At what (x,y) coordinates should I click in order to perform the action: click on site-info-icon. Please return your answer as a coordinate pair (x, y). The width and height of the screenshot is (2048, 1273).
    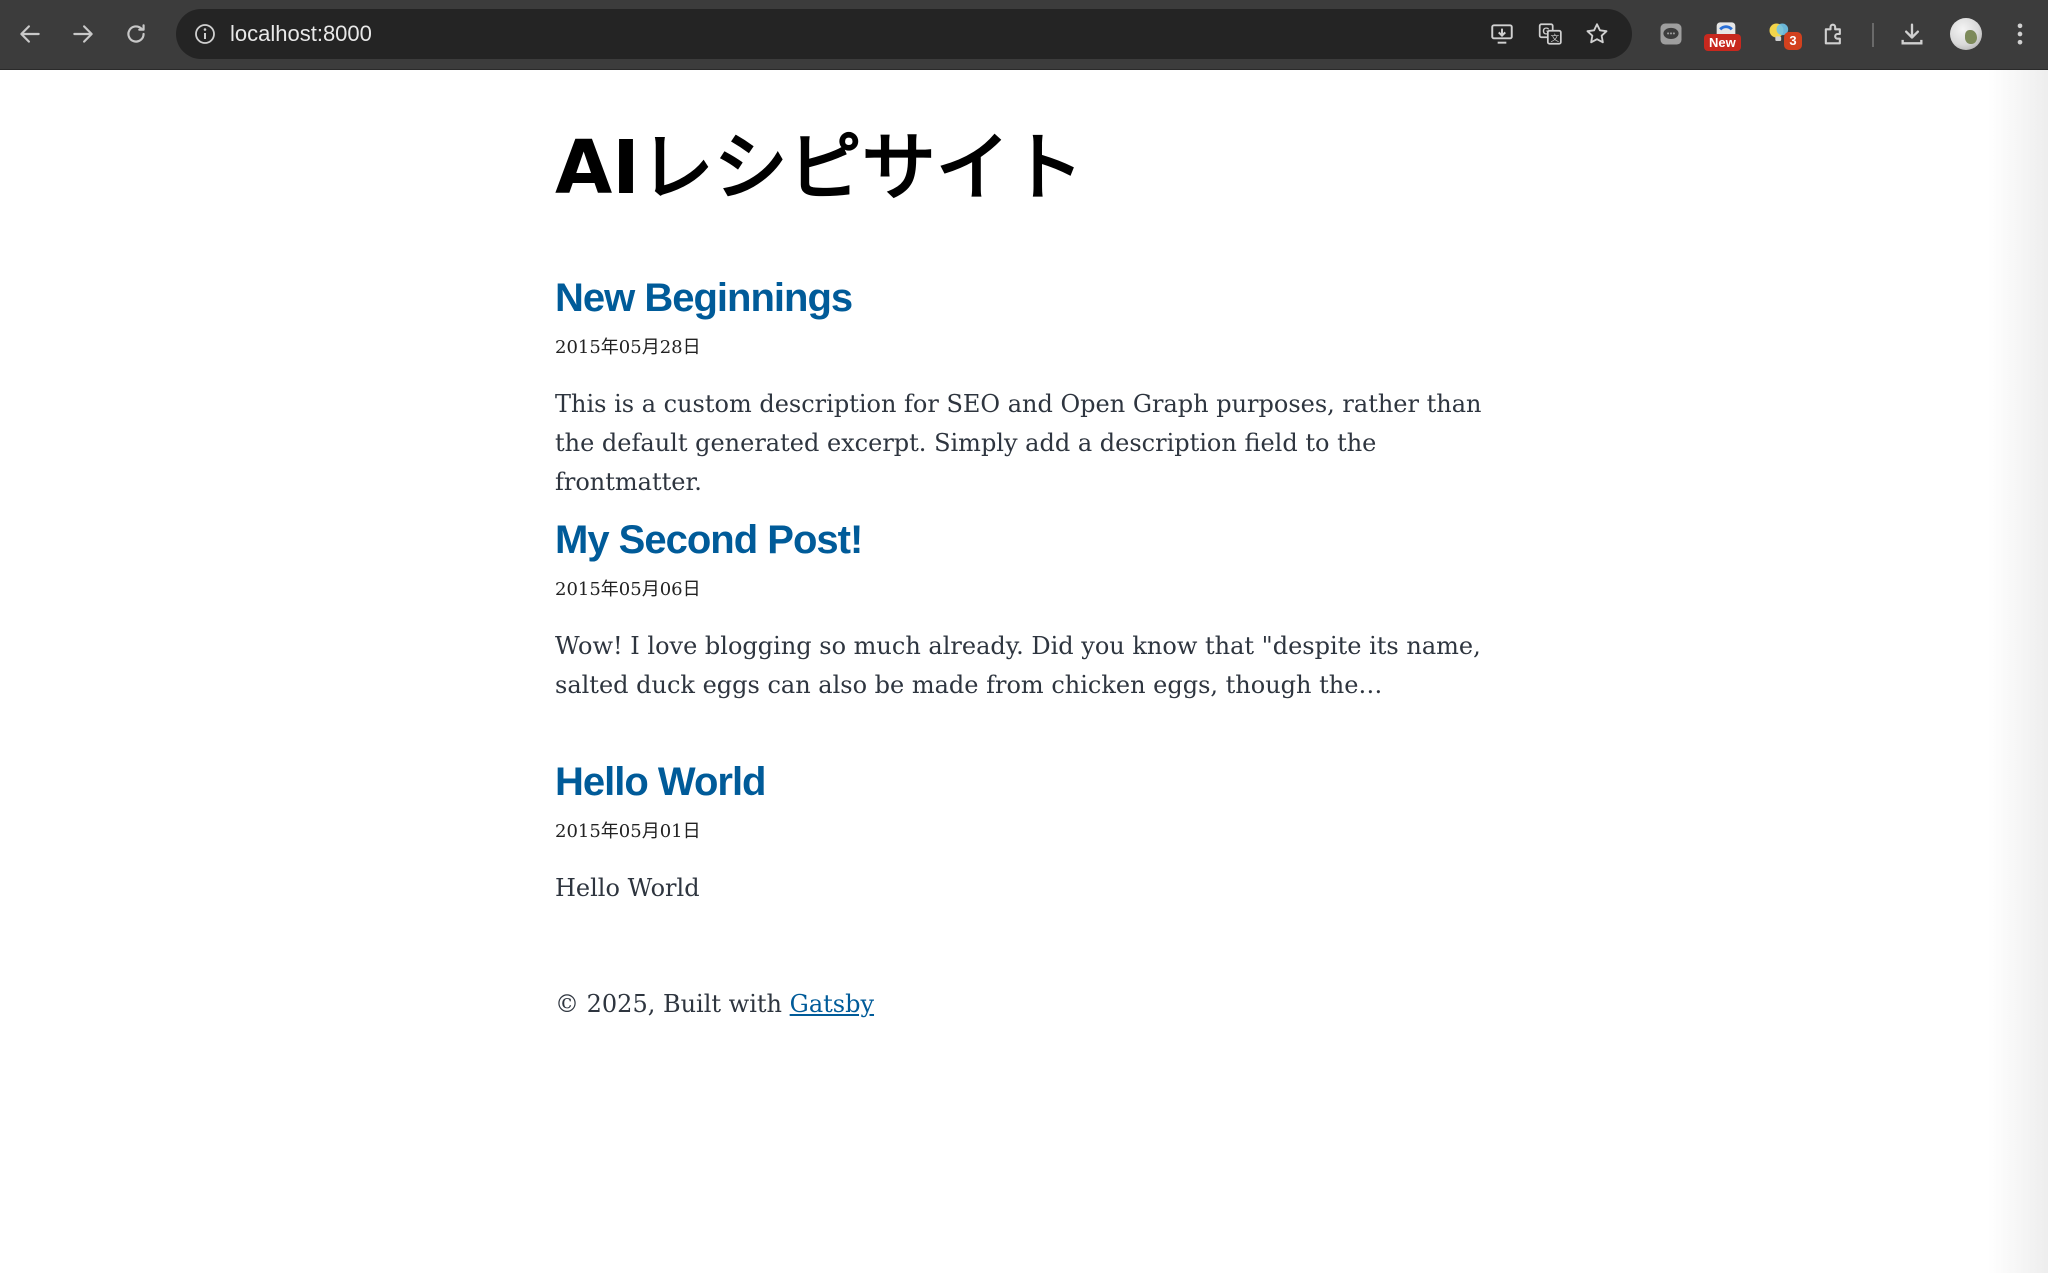
    Looking at the image, I should click on (205, 34).